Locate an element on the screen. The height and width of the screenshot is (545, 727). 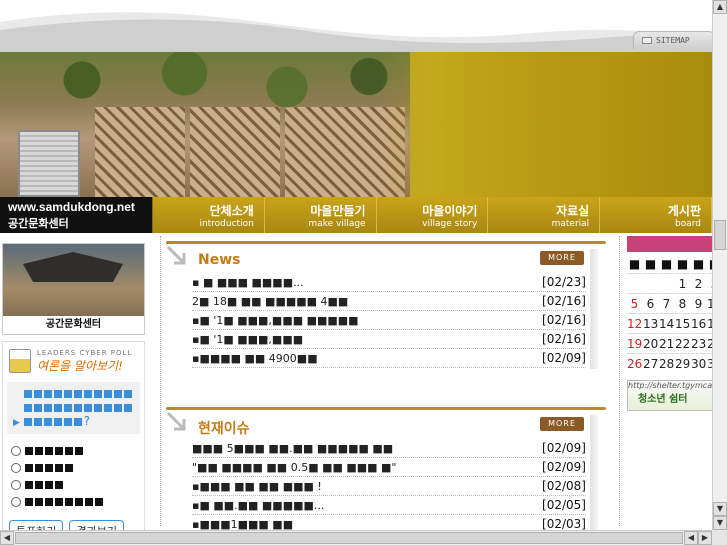
shelter-label: 청소년 쉼터 is located at coordinates (663, 399).